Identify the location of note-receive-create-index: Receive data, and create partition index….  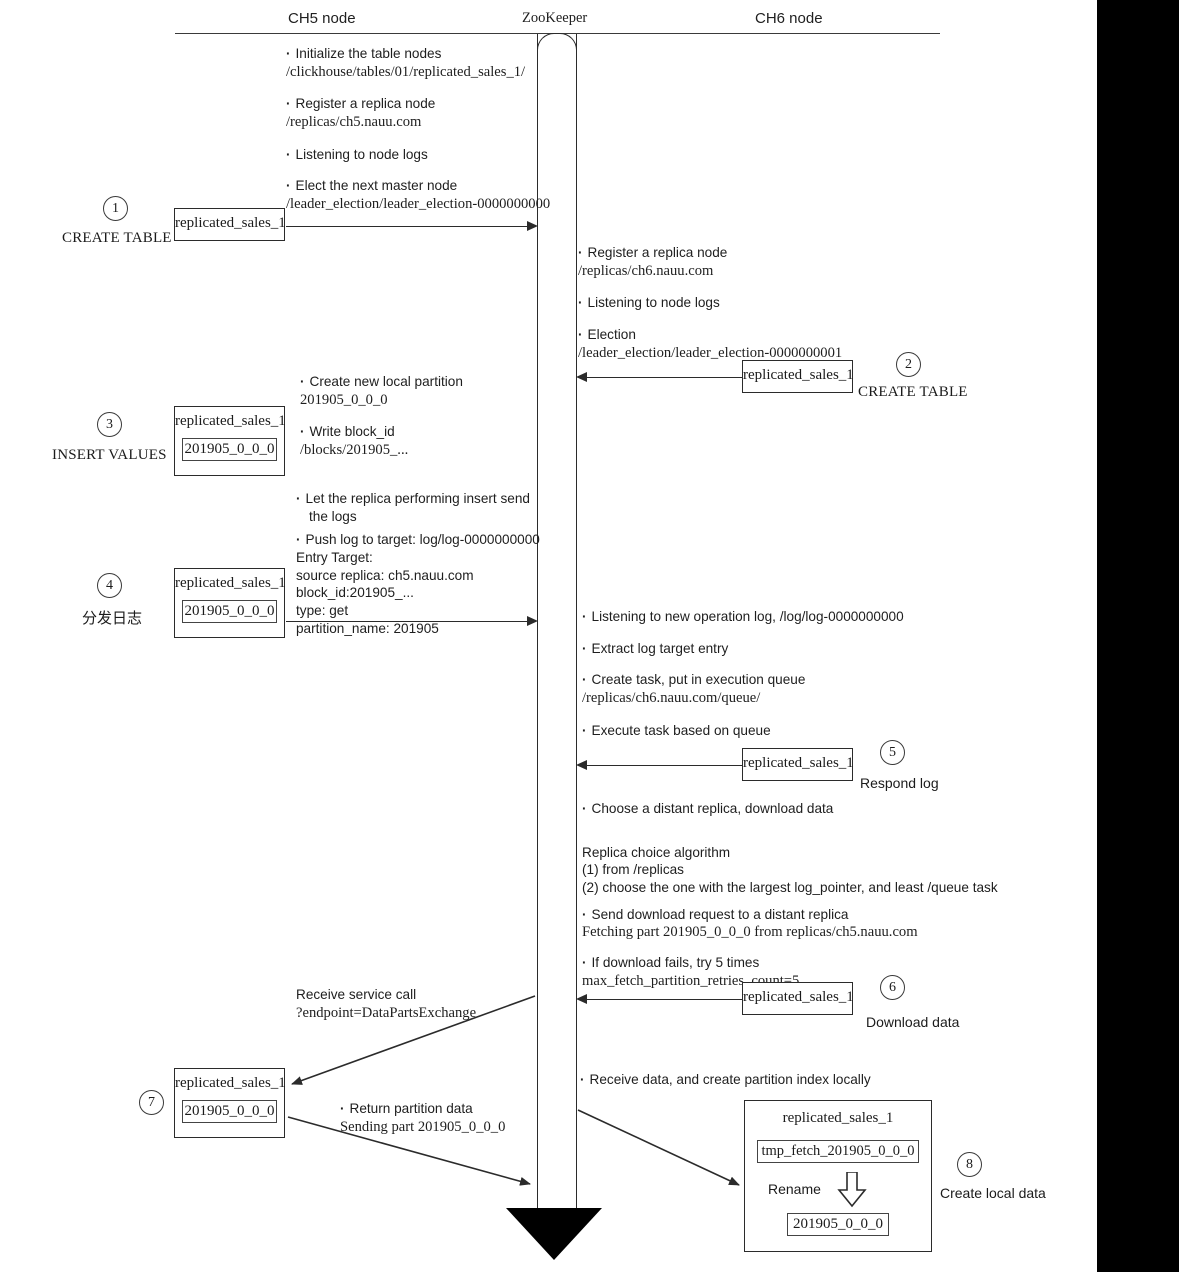
(725, 1080).